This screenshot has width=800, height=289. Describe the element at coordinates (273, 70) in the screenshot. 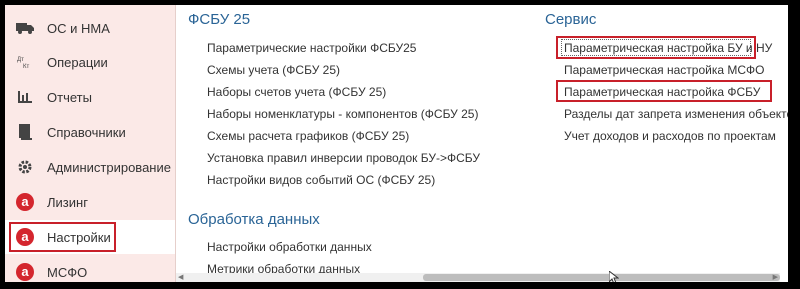

I see `link-accounting-schemes: Схемы учета (ФСБУ 25)` at that location.